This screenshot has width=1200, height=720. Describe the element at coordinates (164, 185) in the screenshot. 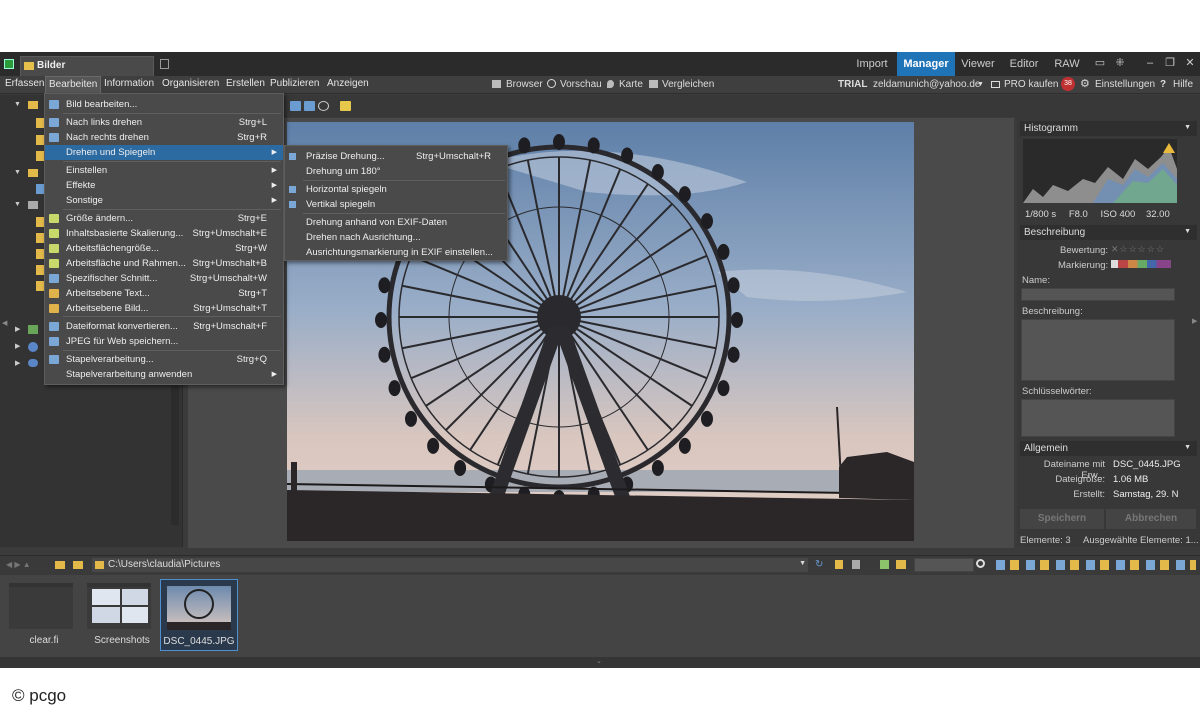

I see `menu-item: Effekte ▶` at that location.